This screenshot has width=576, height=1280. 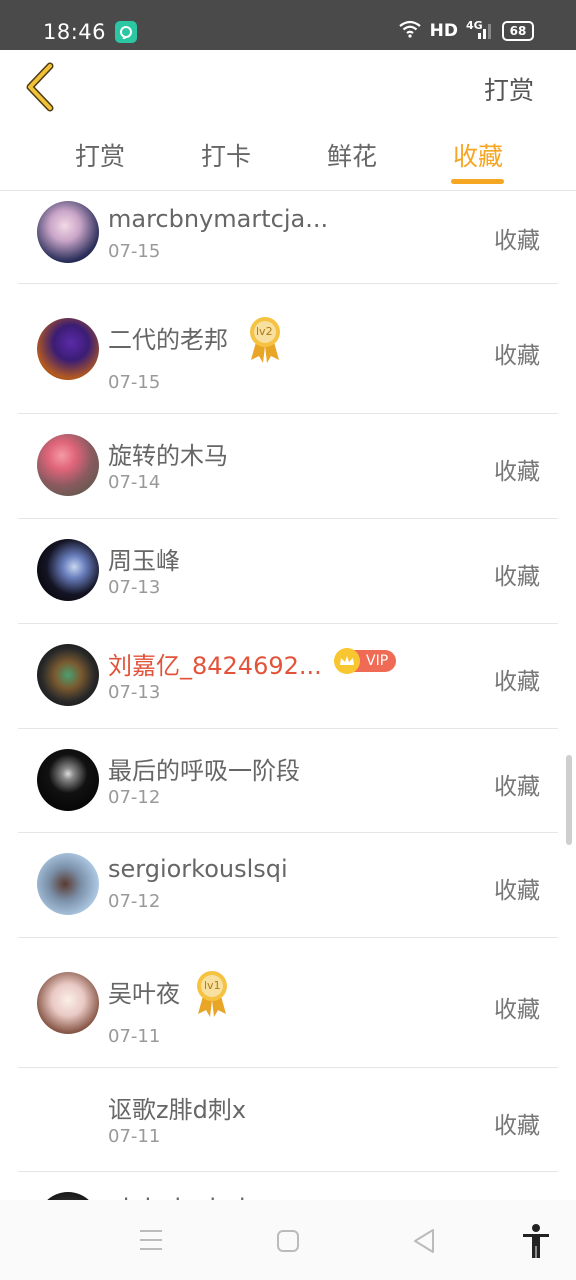 What do you see at coordinates (477, 181) in the screenshot?
I see `active-tab-indicator` at bounding box center [477, 181].